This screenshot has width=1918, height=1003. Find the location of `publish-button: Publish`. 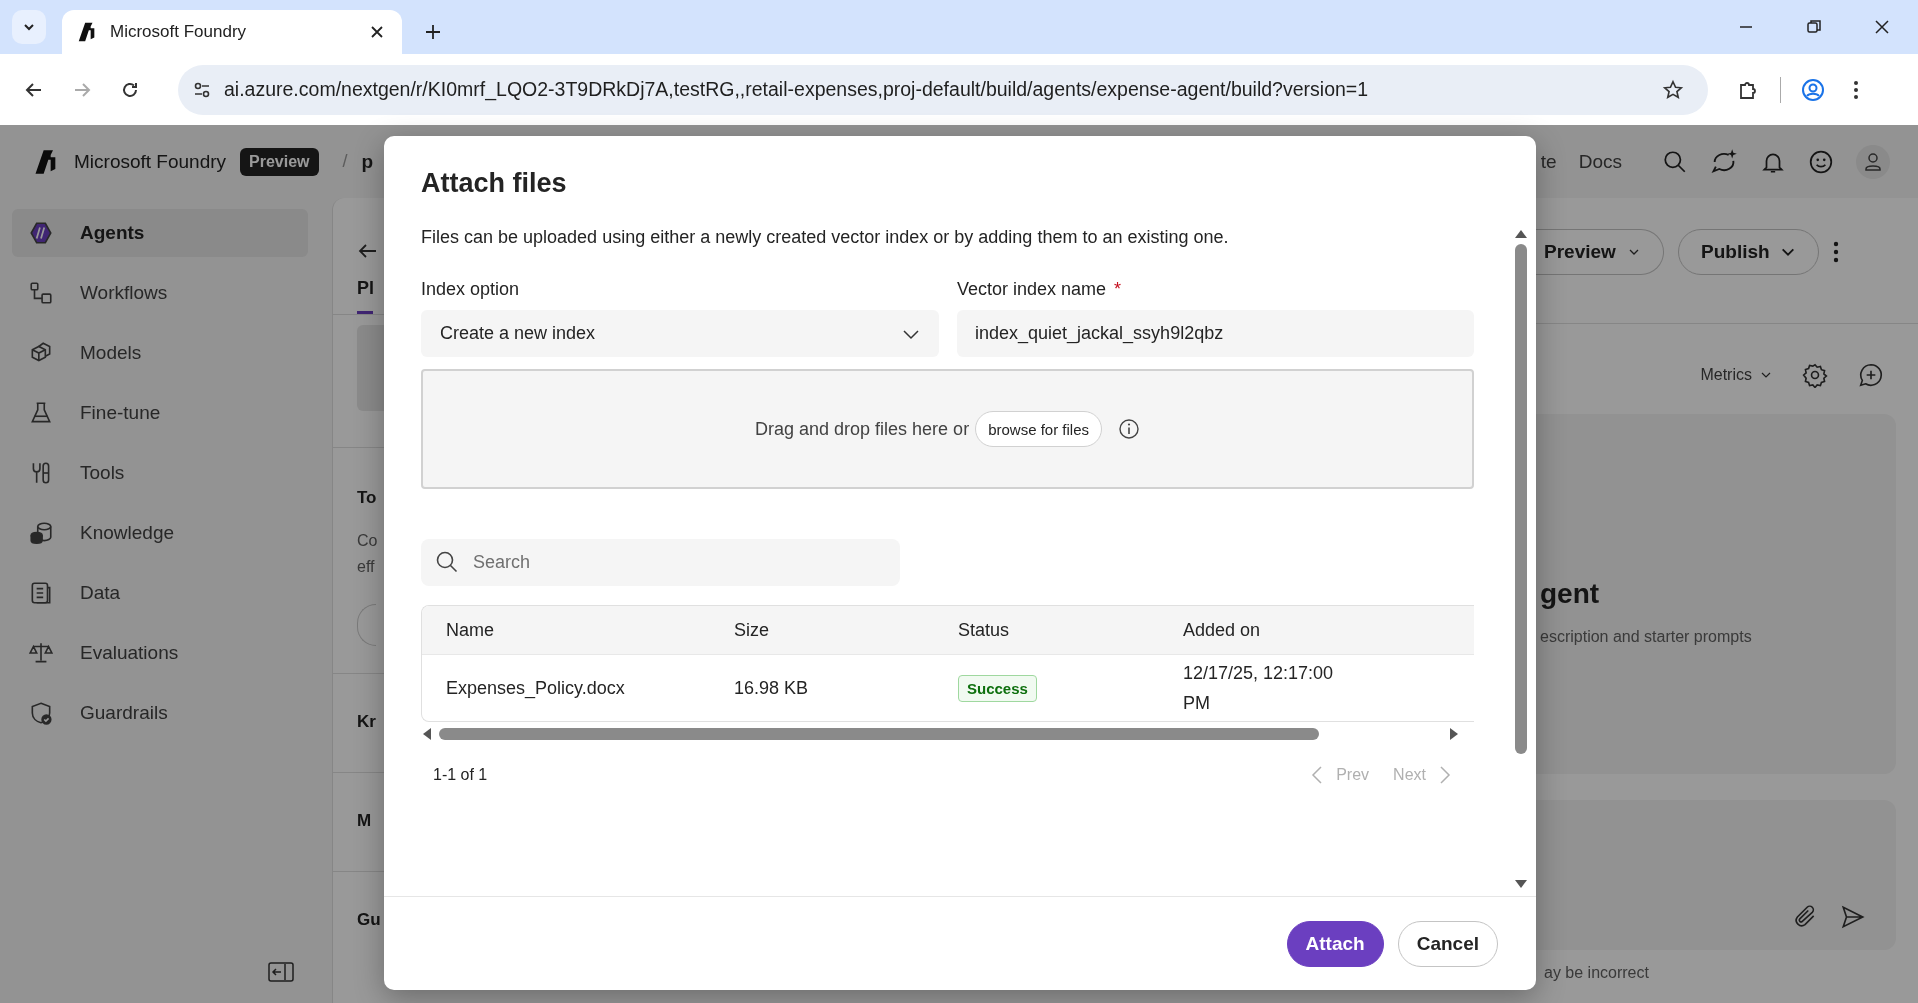

publish-button: Publish is located at coordinates (1748, 252).